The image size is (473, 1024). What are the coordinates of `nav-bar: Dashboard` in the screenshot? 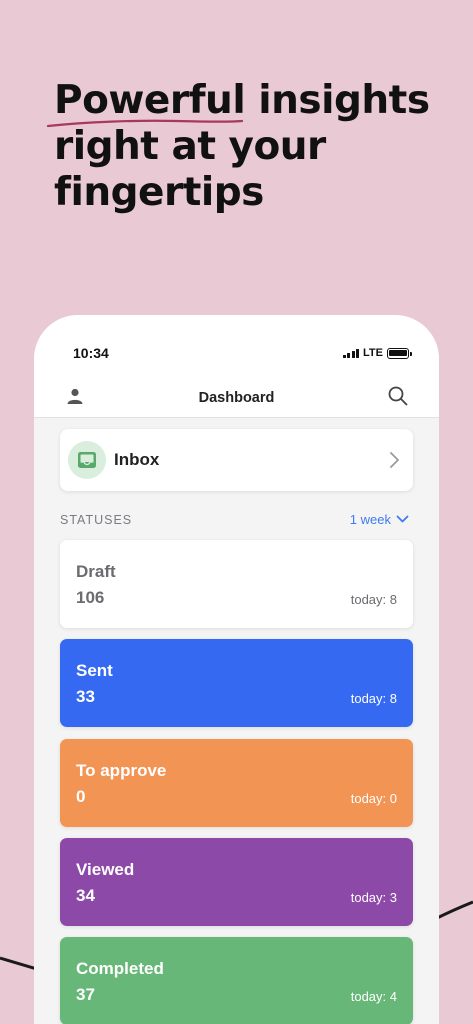 It's located at (236, 400).